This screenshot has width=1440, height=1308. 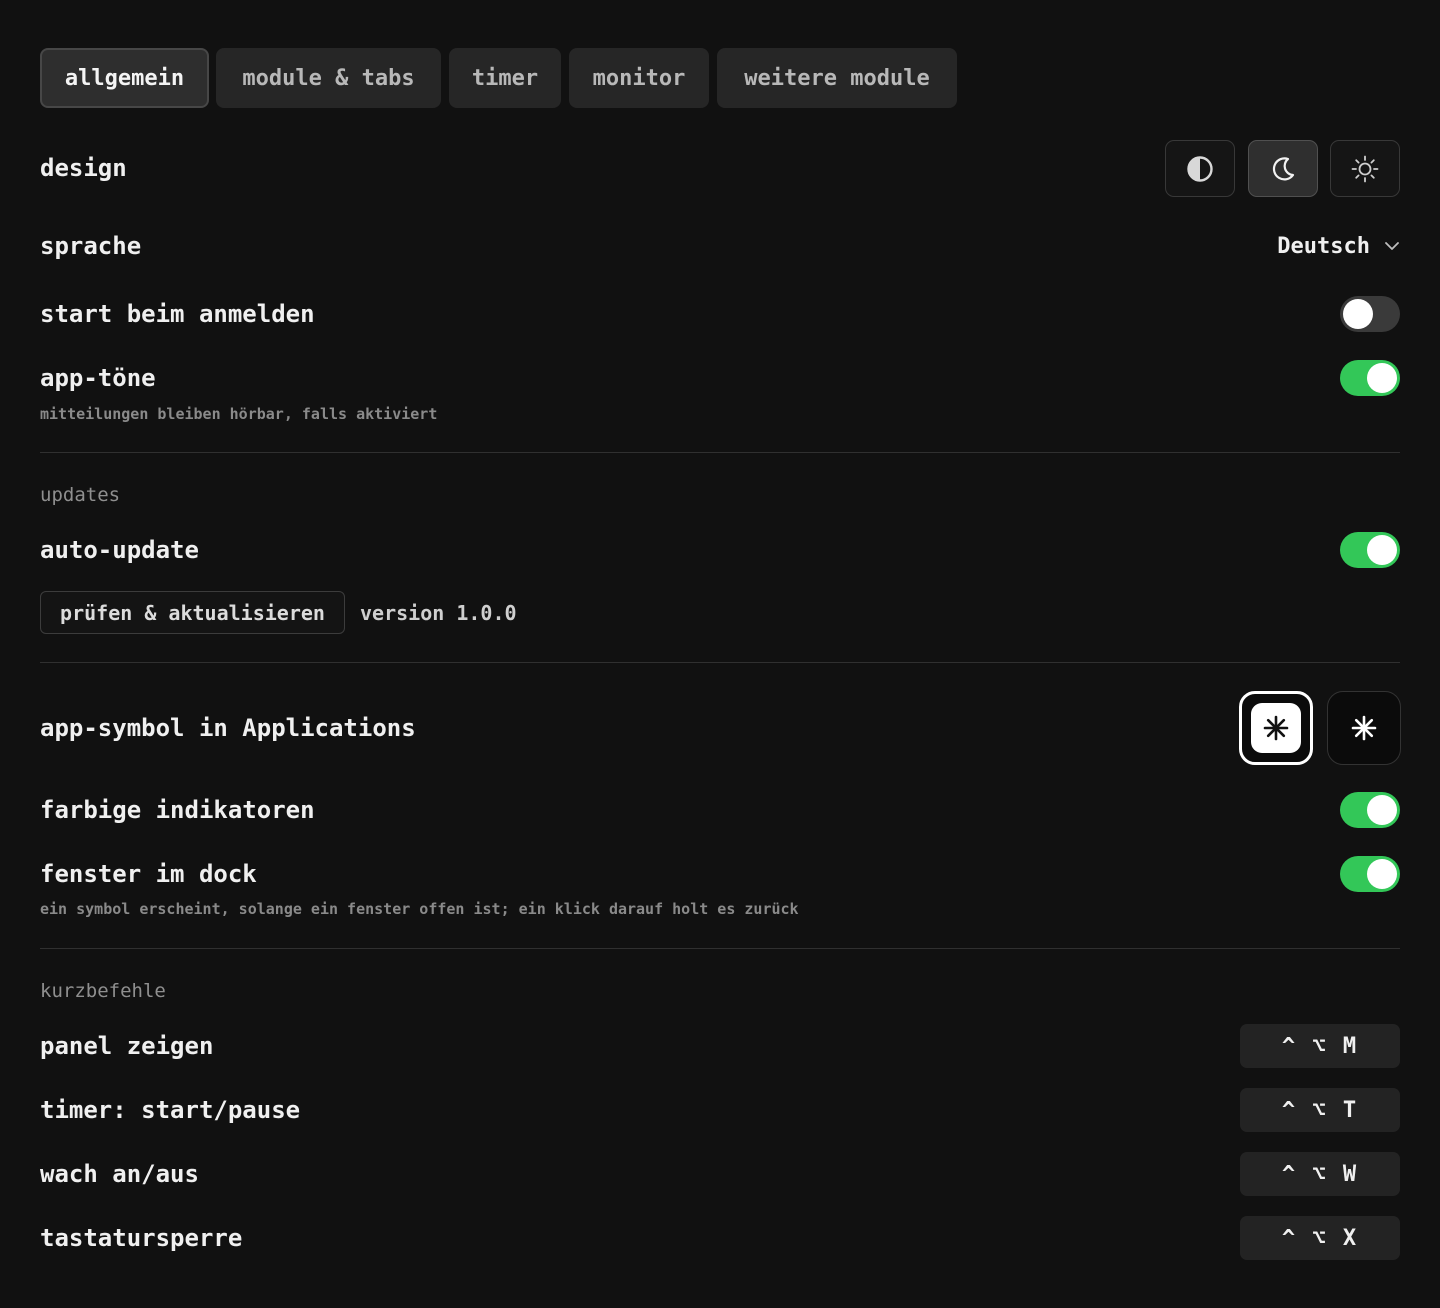 I want to click on app-symbol-light-tile, so click(x=1276, y=728).